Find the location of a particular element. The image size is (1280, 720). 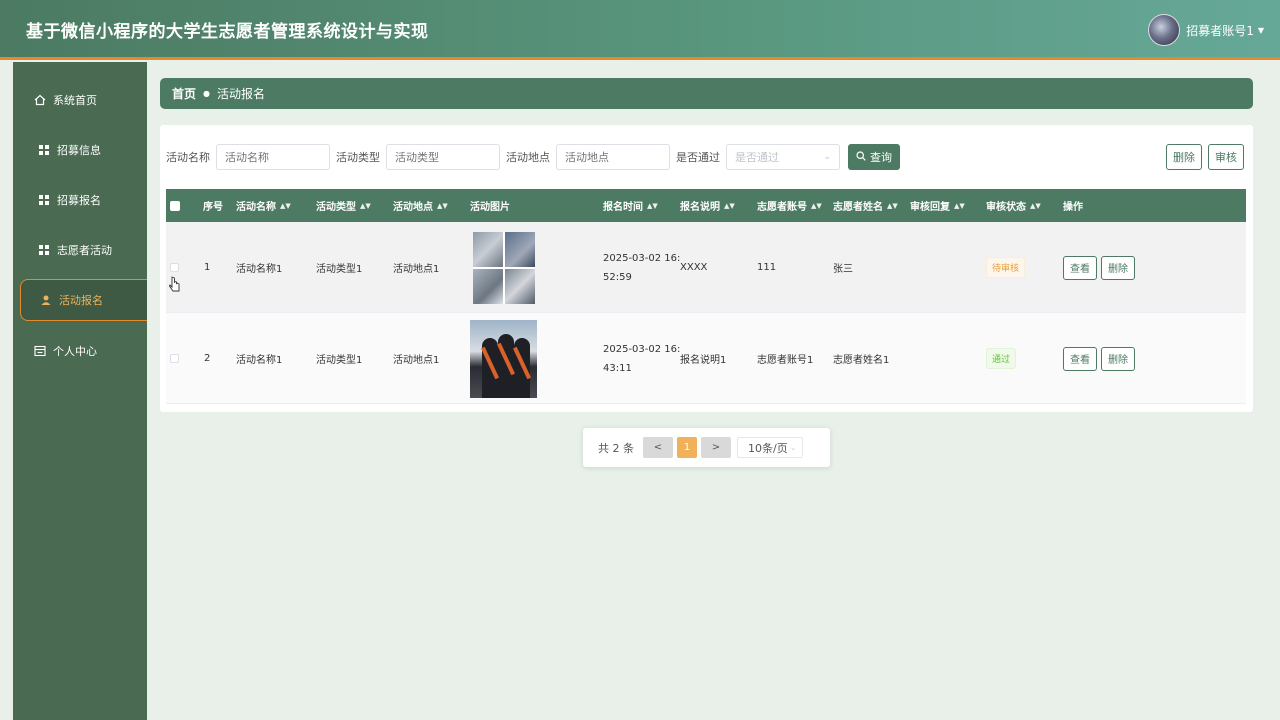

sidebar-item-label: 系统首页 is located at coordinates (75, 100).